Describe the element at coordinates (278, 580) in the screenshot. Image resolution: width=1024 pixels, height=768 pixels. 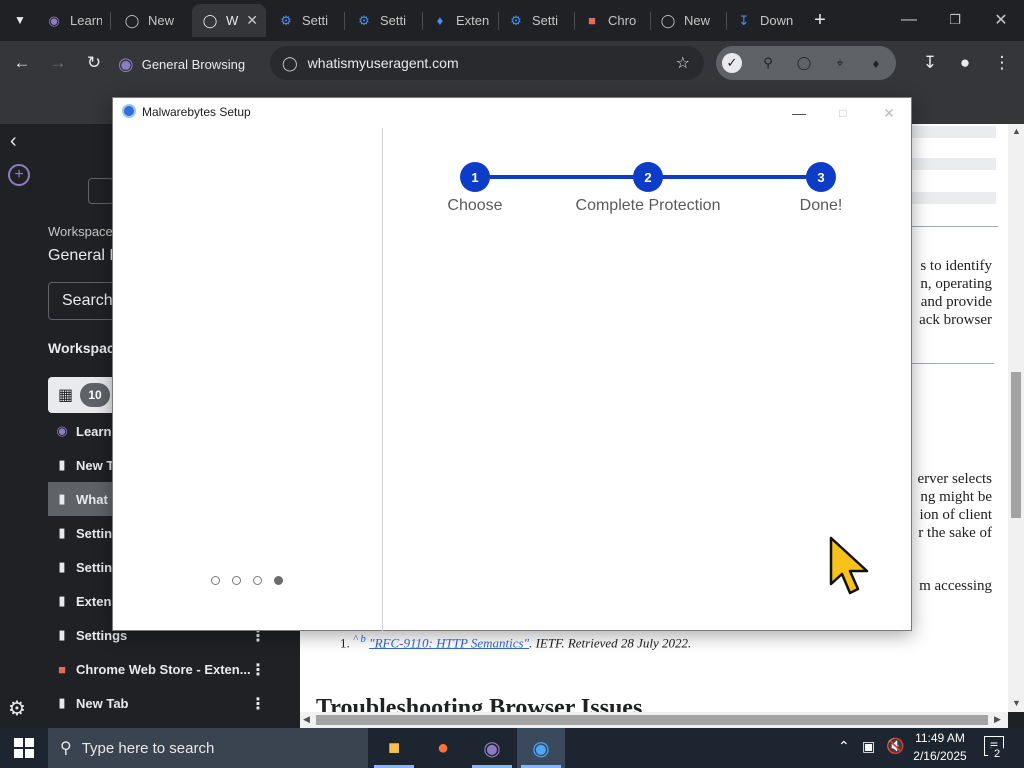
I see `page-dot-active` at that location.